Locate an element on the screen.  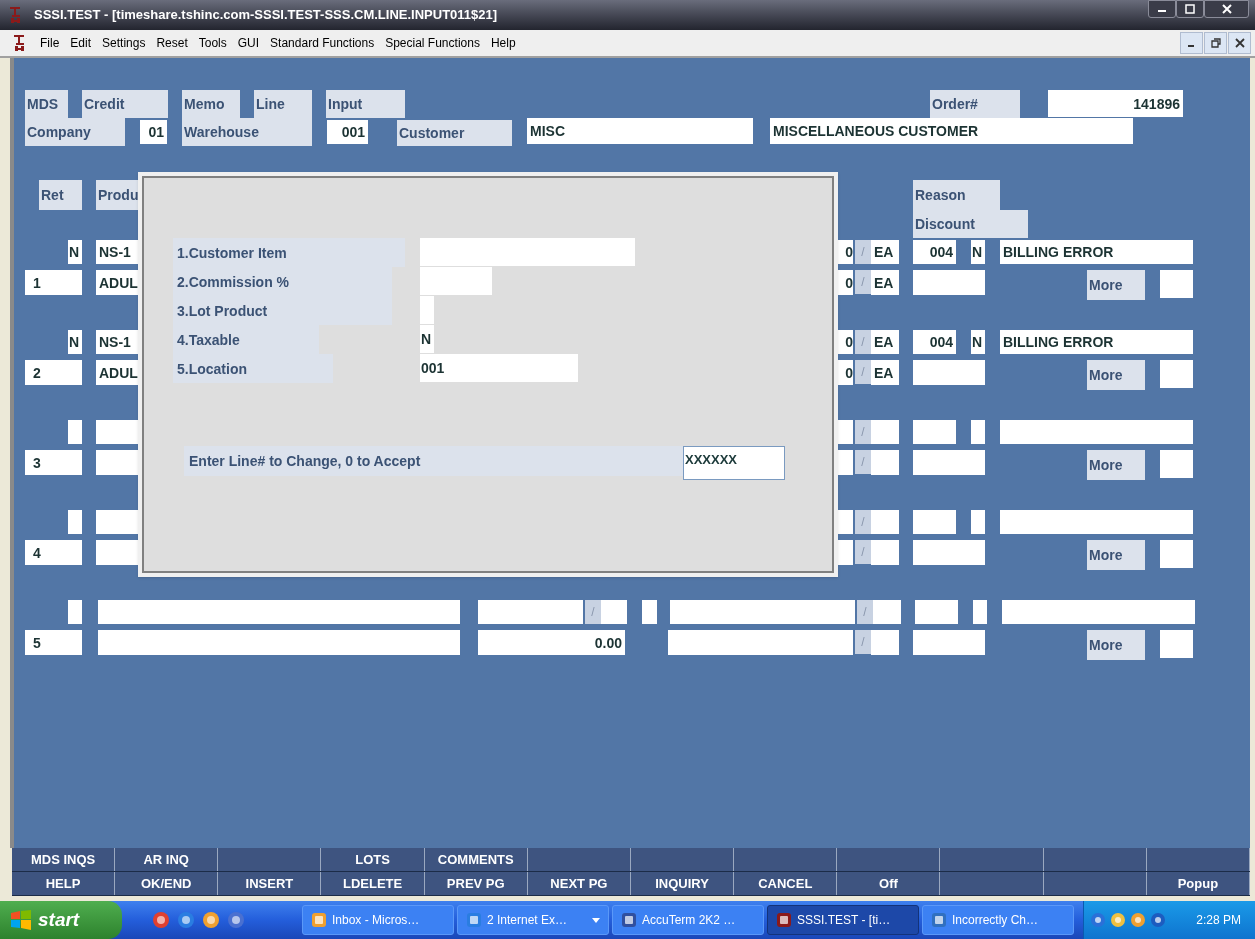
function-key: NEXT PG is located at coordinates (579, 883).